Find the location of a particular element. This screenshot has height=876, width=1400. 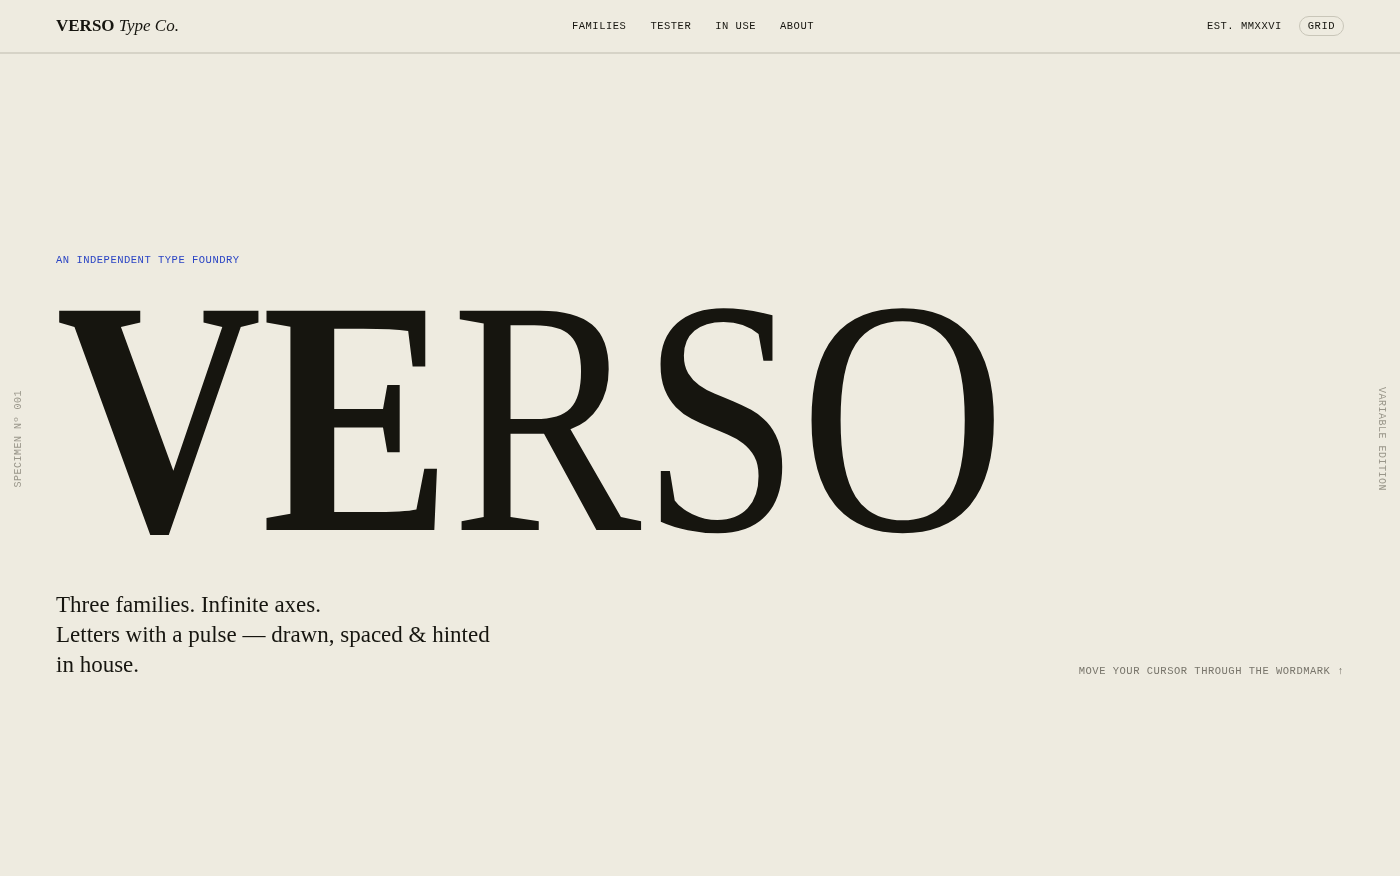

description-text: Three families. Infinite axes. Letters with a pulse — drawn, spaced & hinted in house. is located at coordinates (273, 634).